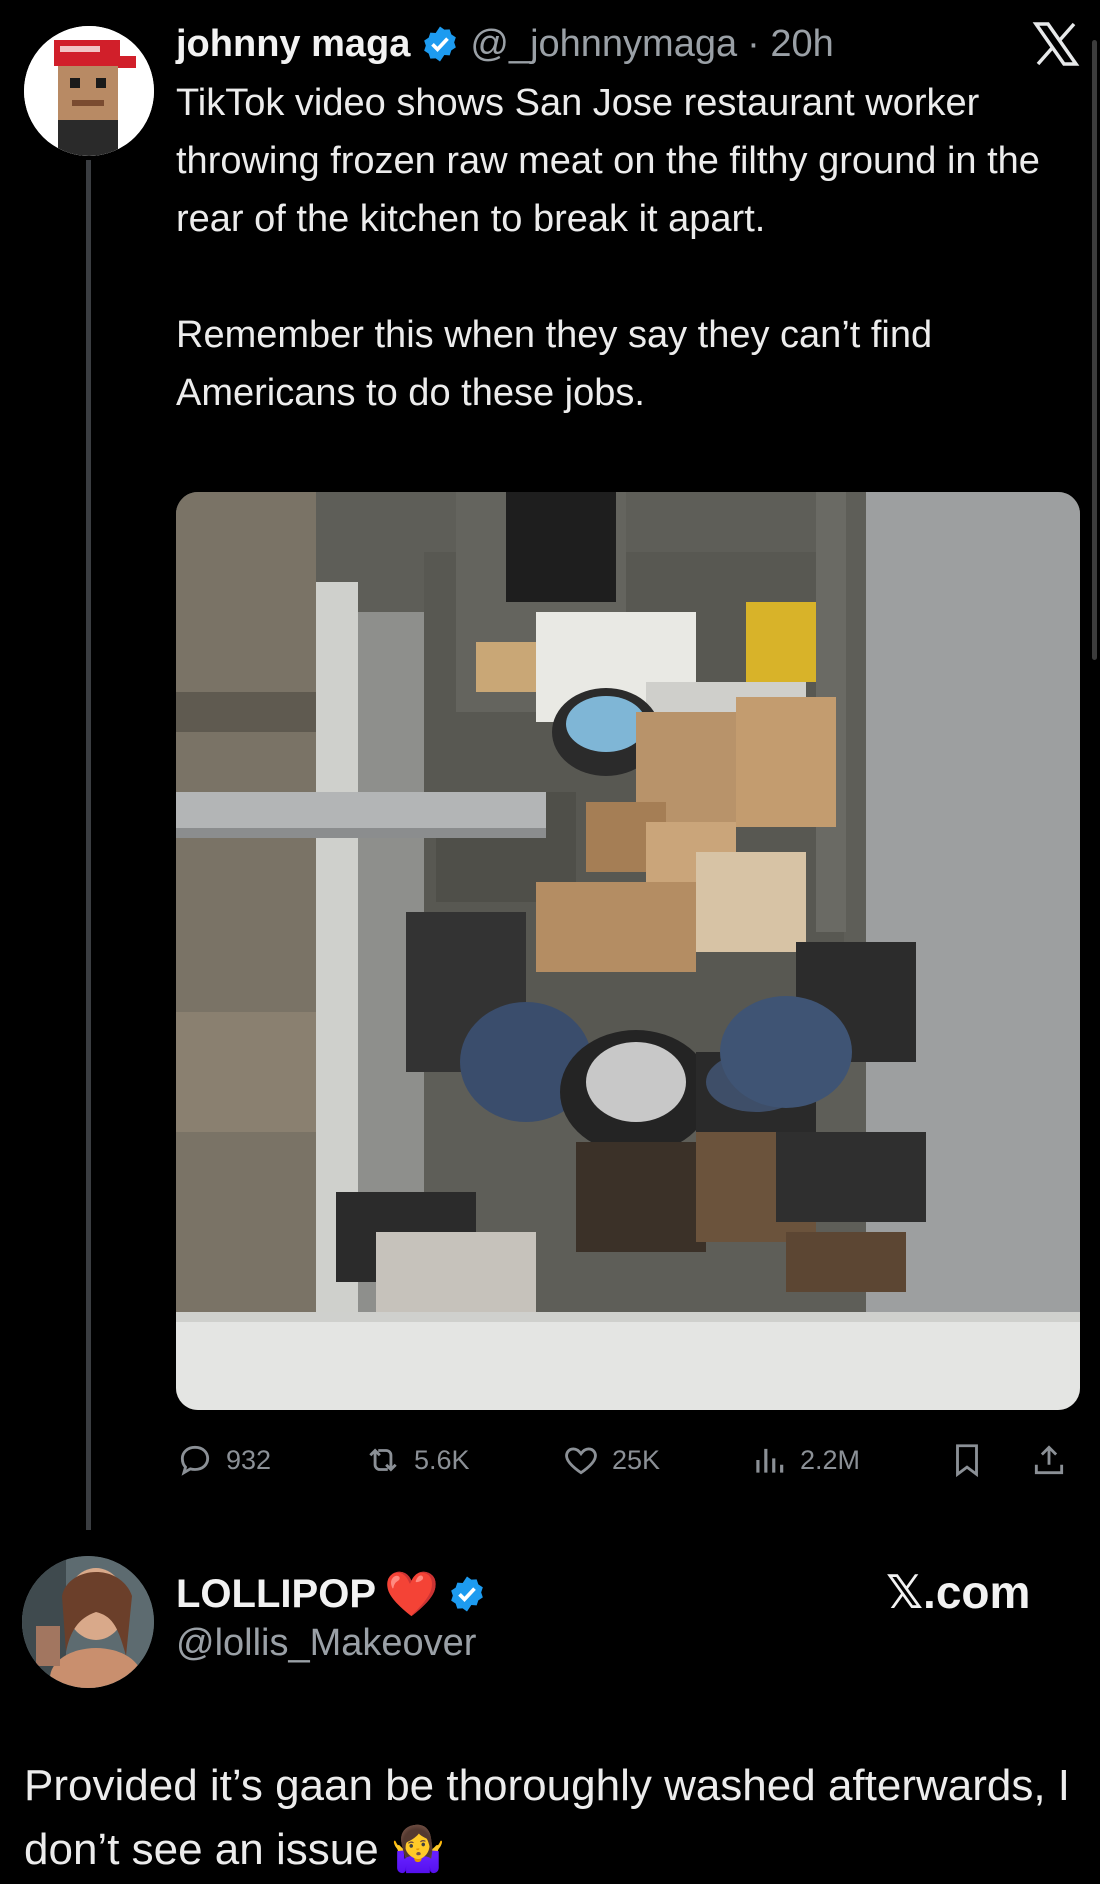 This screenshot has height=1884, width=1100. I want to click on reply-count: 932, so click(249, 1459).